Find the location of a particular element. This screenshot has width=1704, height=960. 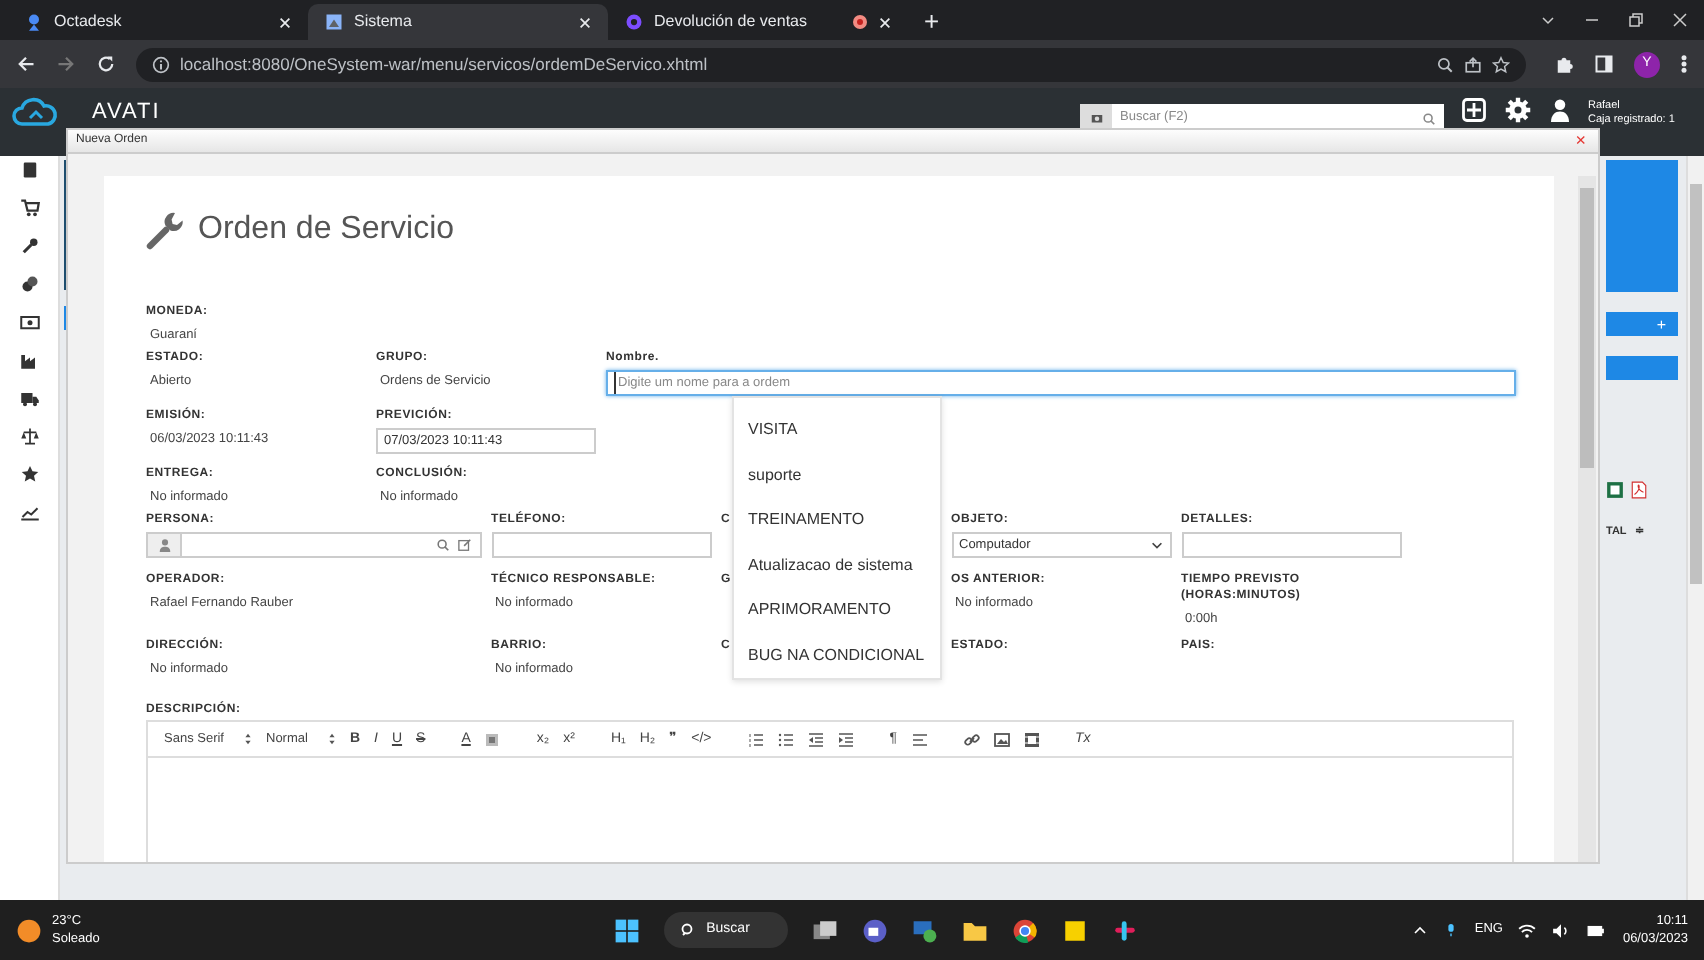

truck-icon is located at coordinates (29, 398).